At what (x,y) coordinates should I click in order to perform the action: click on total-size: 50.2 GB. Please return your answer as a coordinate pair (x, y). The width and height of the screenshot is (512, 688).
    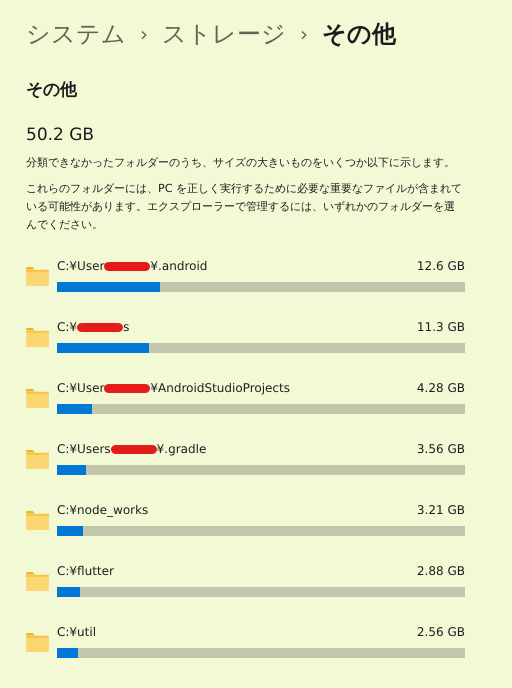
    Looking at the image, I should click on (61, 135).